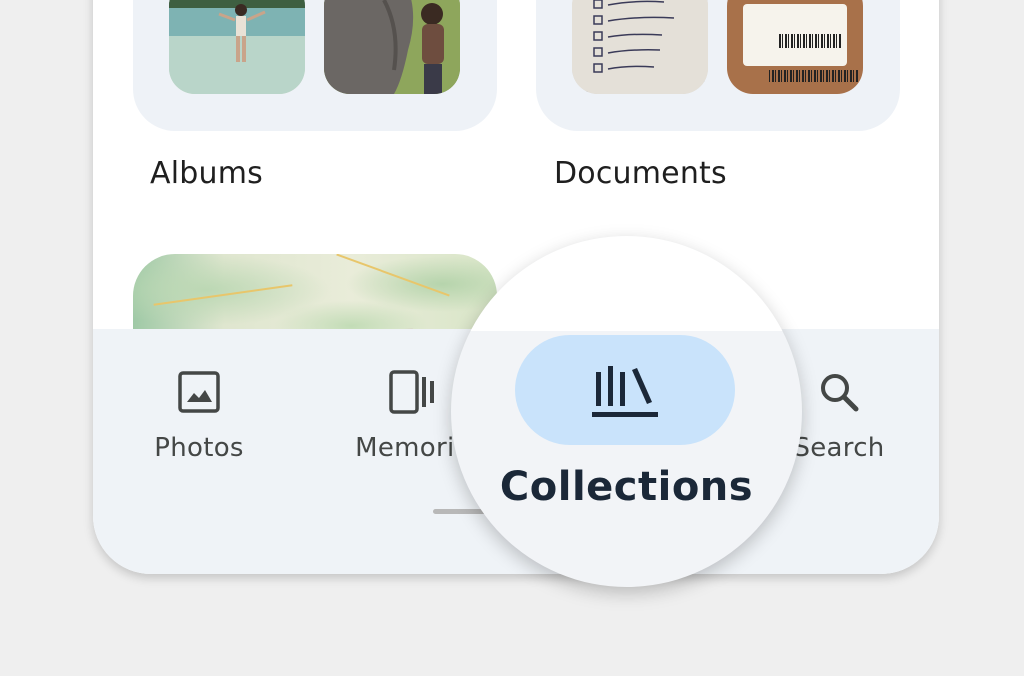 The width and height of the screenshot is (1024, 676). I want to click on document-thumbnail-todo-list, so click(640, 47).